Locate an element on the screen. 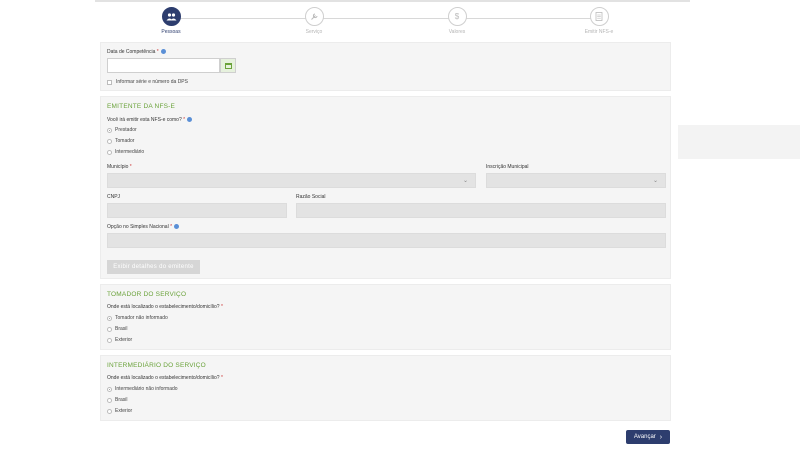 The width and height of the screenshot is (800, 450). avancar-button: Avançar › is located at coordinates (648, 437).